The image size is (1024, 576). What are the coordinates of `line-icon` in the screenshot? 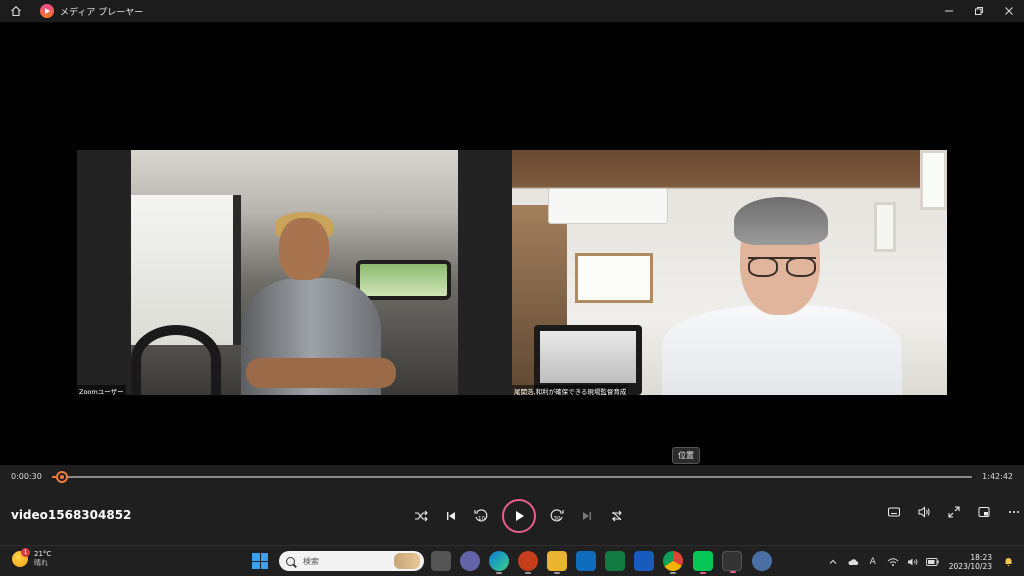 It's located at (703, 562).